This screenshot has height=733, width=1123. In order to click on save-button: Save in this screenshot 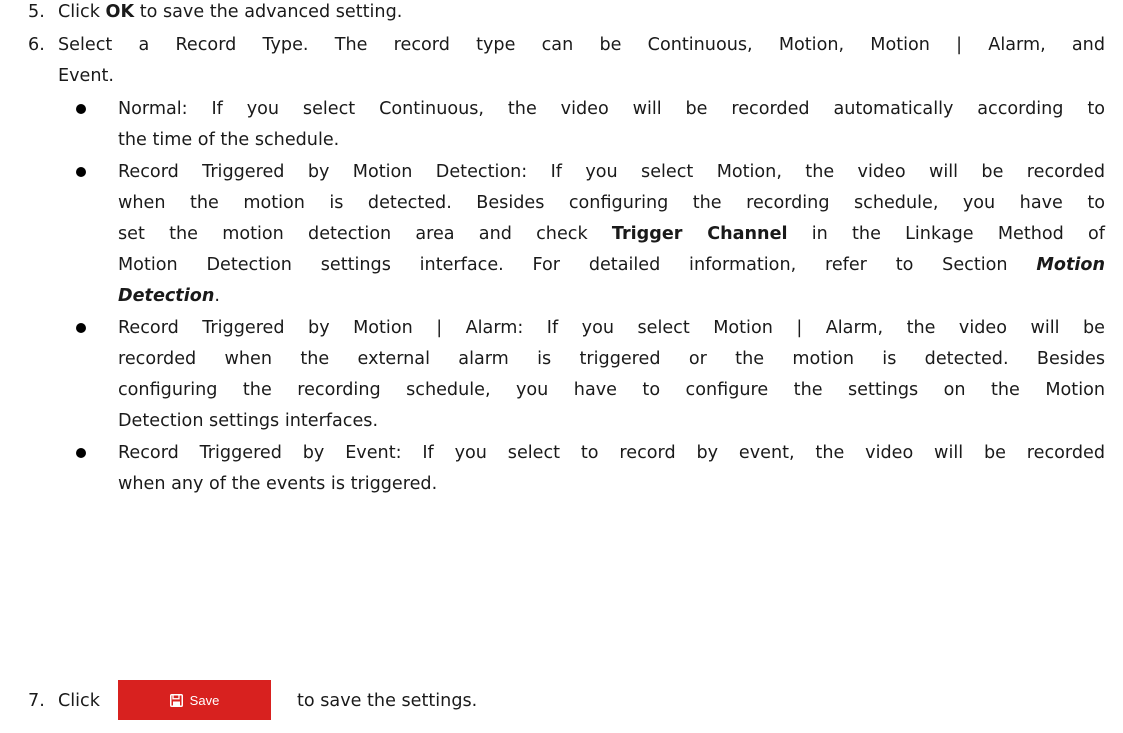, I will do `click(194, 700)`.